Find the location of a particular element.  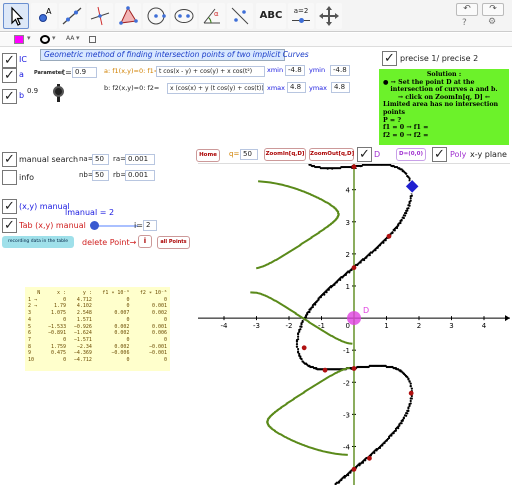

solution-line: P = ? is located at coordinates (392, 120).